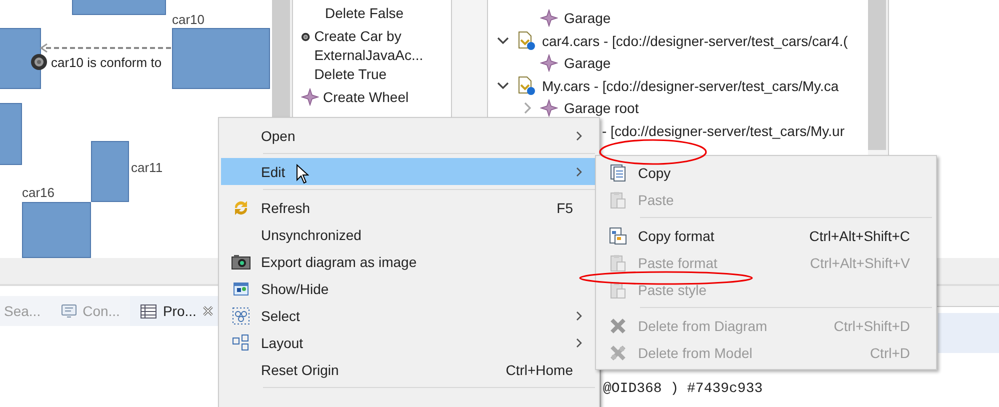 The height and width of the screenshot is (407, 999). What do you see at coordinates (38, 192) in the screenshot?
I see `node-label: car16` at bounding box center [38, 192].